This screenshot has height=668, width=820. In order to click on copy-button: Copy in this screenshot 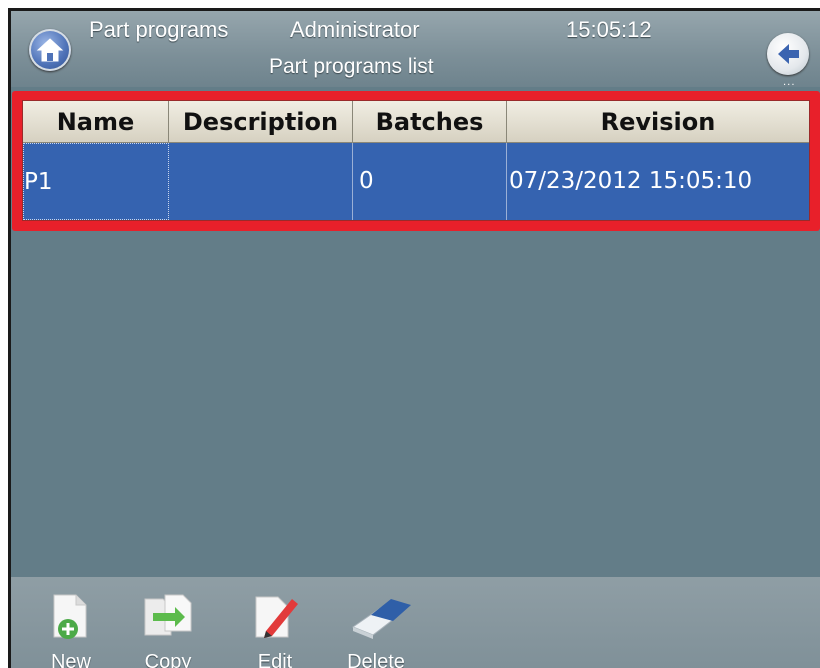, I will do `click(168, 628)`.